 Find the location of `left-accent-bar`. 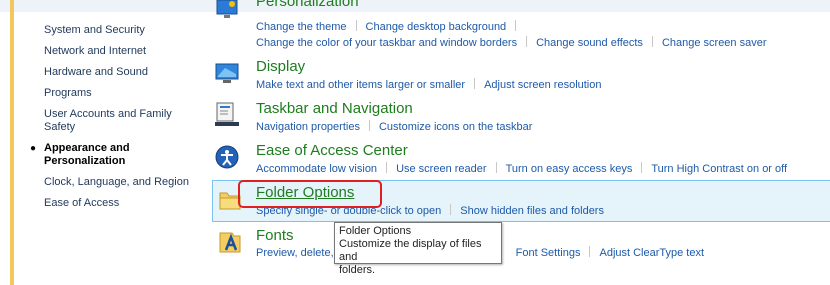

left-accent-bar is located at coordinates (12, 142).